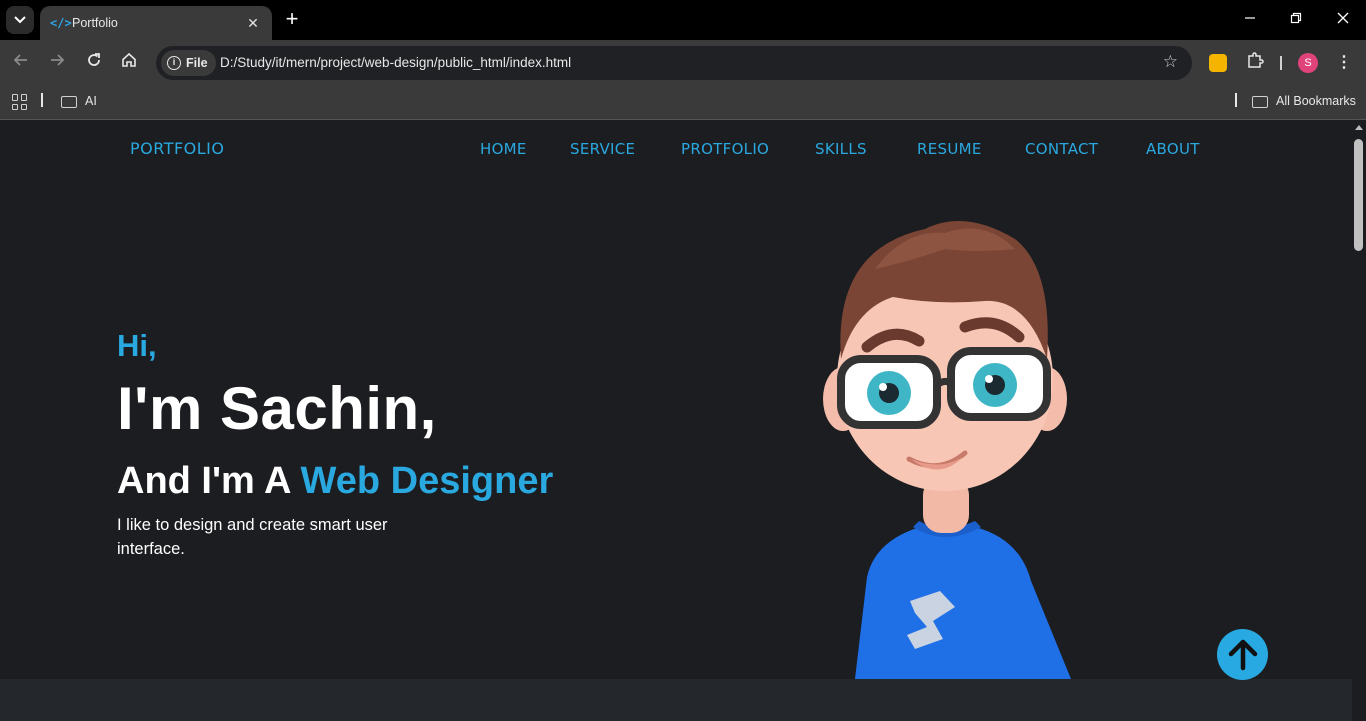  I want to click on next-section-strip, so click(676, 700).